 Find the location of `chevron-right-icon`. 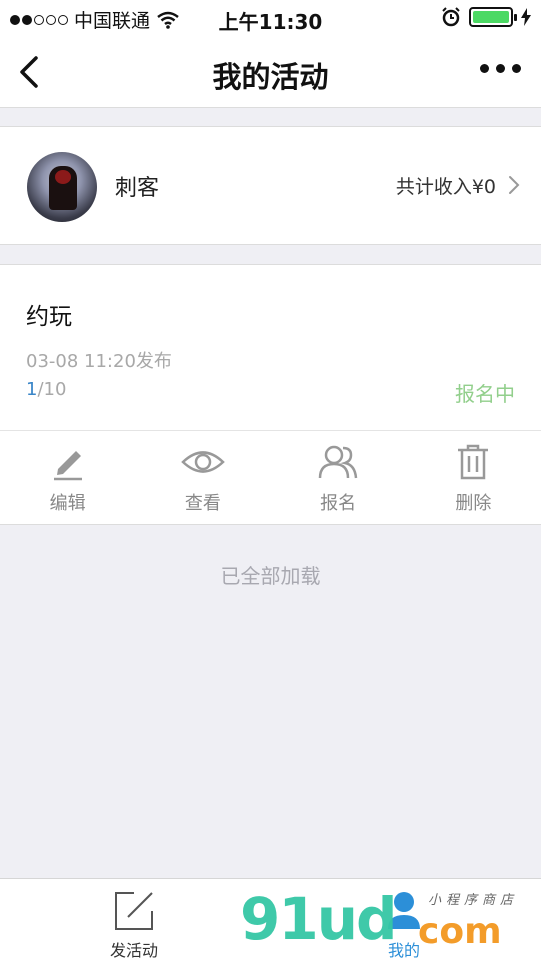

chevron-right-icon is located at coordinates (514, 185).